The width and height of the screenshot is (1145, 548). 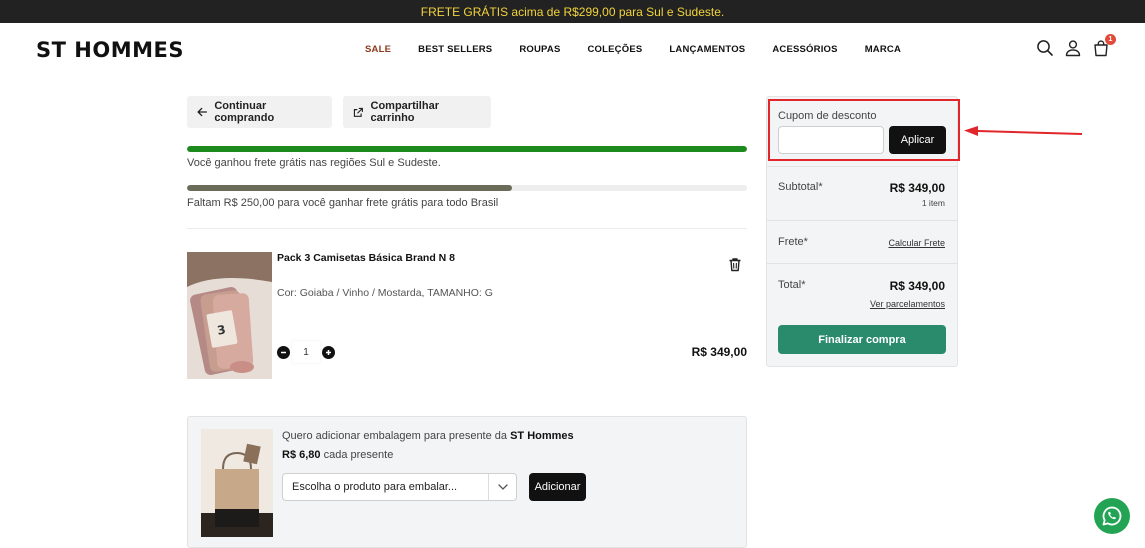 I want to click on gift-wrap-brand: ST Hommes, so click(x=542, y=436).